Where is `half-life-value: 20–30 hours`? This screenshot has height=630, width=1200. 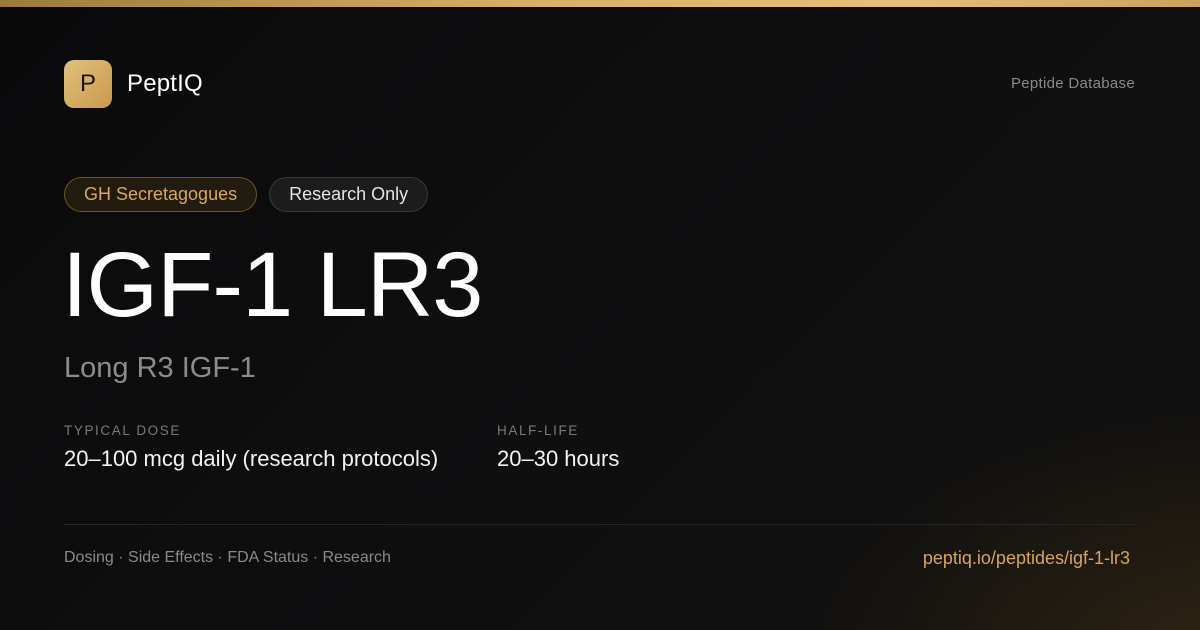 half-life-value: 20–30 hours is located at coordinates (558, 458).